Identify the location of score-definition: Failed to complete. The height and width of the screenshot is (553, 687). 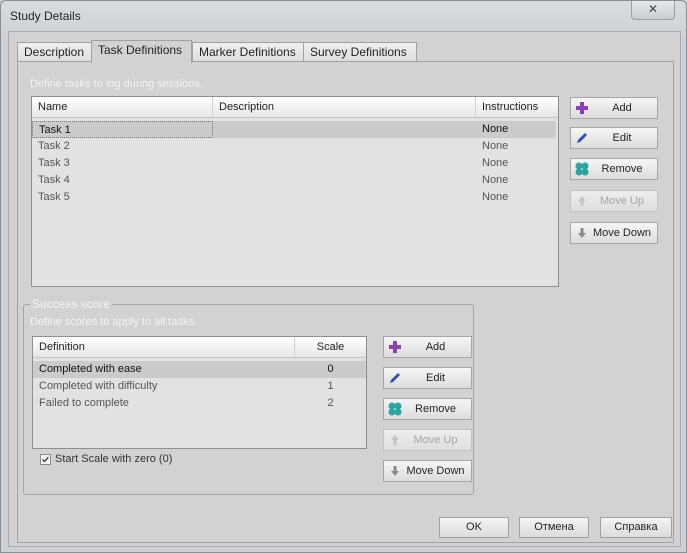
(84, 403).